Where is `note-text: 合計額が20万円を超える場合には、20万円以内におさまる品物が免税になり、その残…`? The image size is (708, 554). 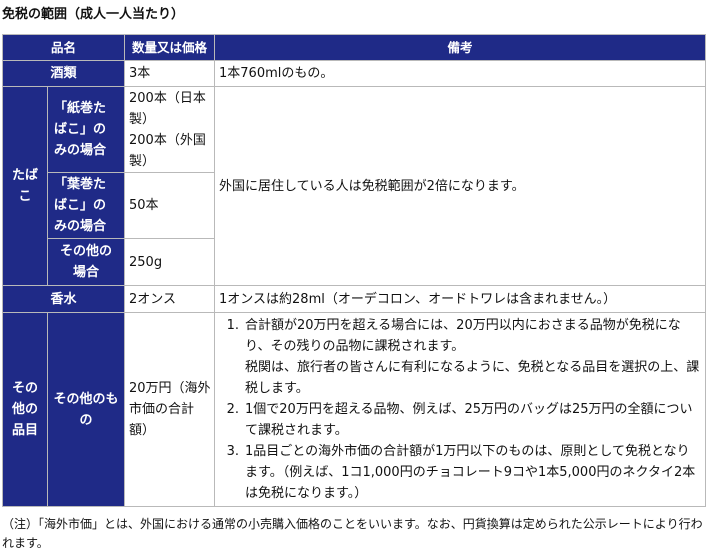
note-text: 合計額が20万円を超える場合には、20万円以内におさまる品物が免税になり、その残… is located at coordinates (463, 336).